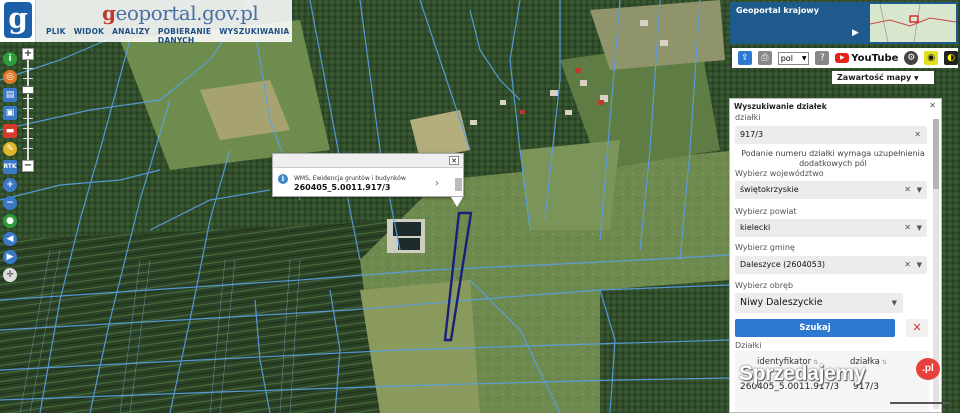  Describe the element at coordinates (10, 149) in the screenshot. I see `draw-icon: ✎` at that location.